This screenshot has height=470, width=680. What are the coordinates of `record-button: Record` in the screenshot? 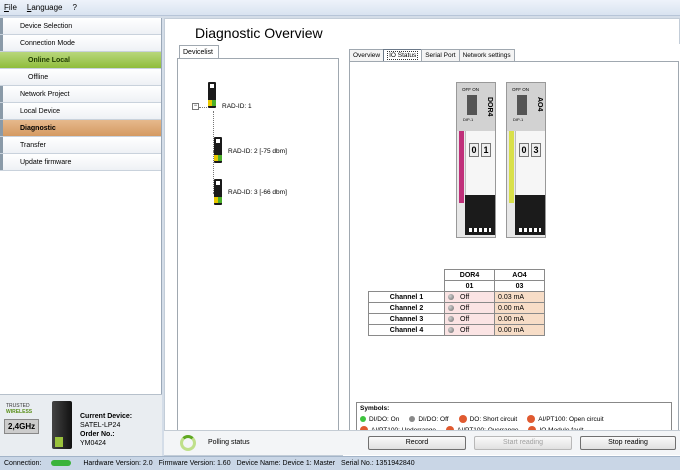 It's located at (417, 443).